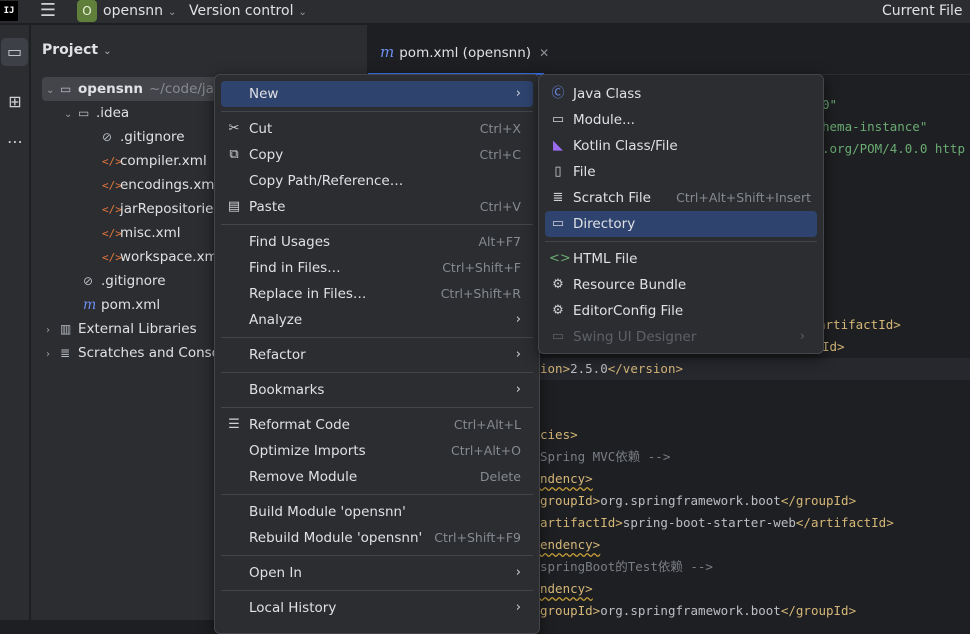 The width and height of the screenshot is (970, 634). What do you see at coordinates (121, 329) in the screenshot?
I see `tree-item-external-libraries: › ▥ External Libraries` at bounding box center [121, 329].